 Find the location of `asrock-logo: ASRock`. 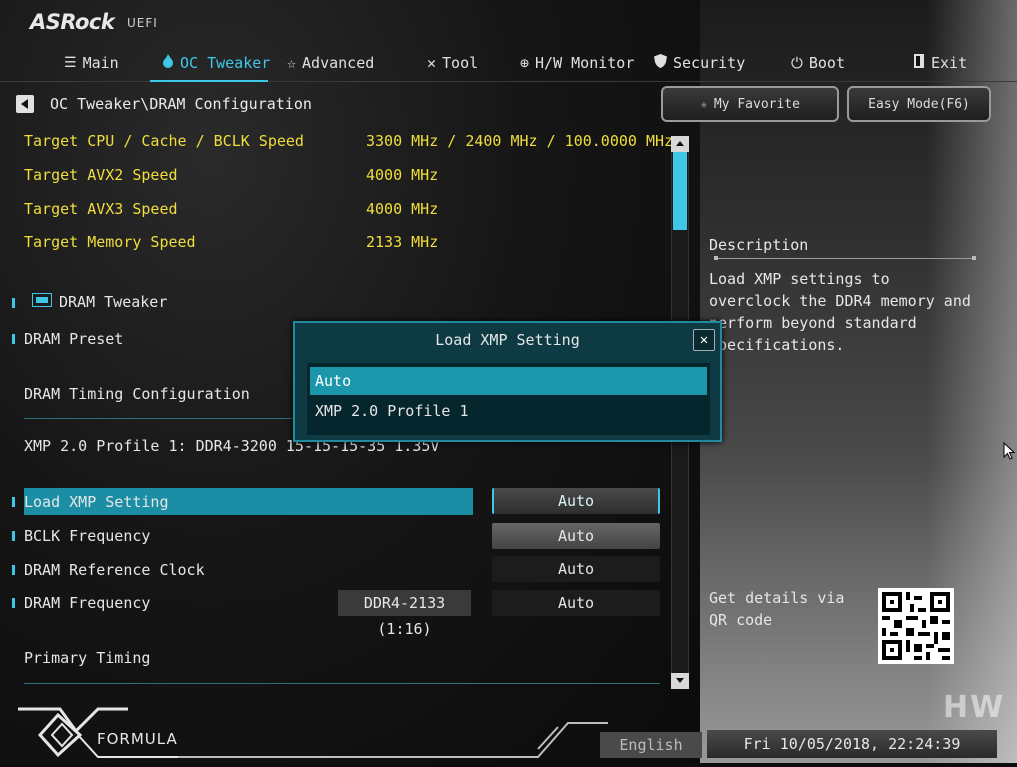

asrock-logo: ASRock is located at coordinates (72, 22).